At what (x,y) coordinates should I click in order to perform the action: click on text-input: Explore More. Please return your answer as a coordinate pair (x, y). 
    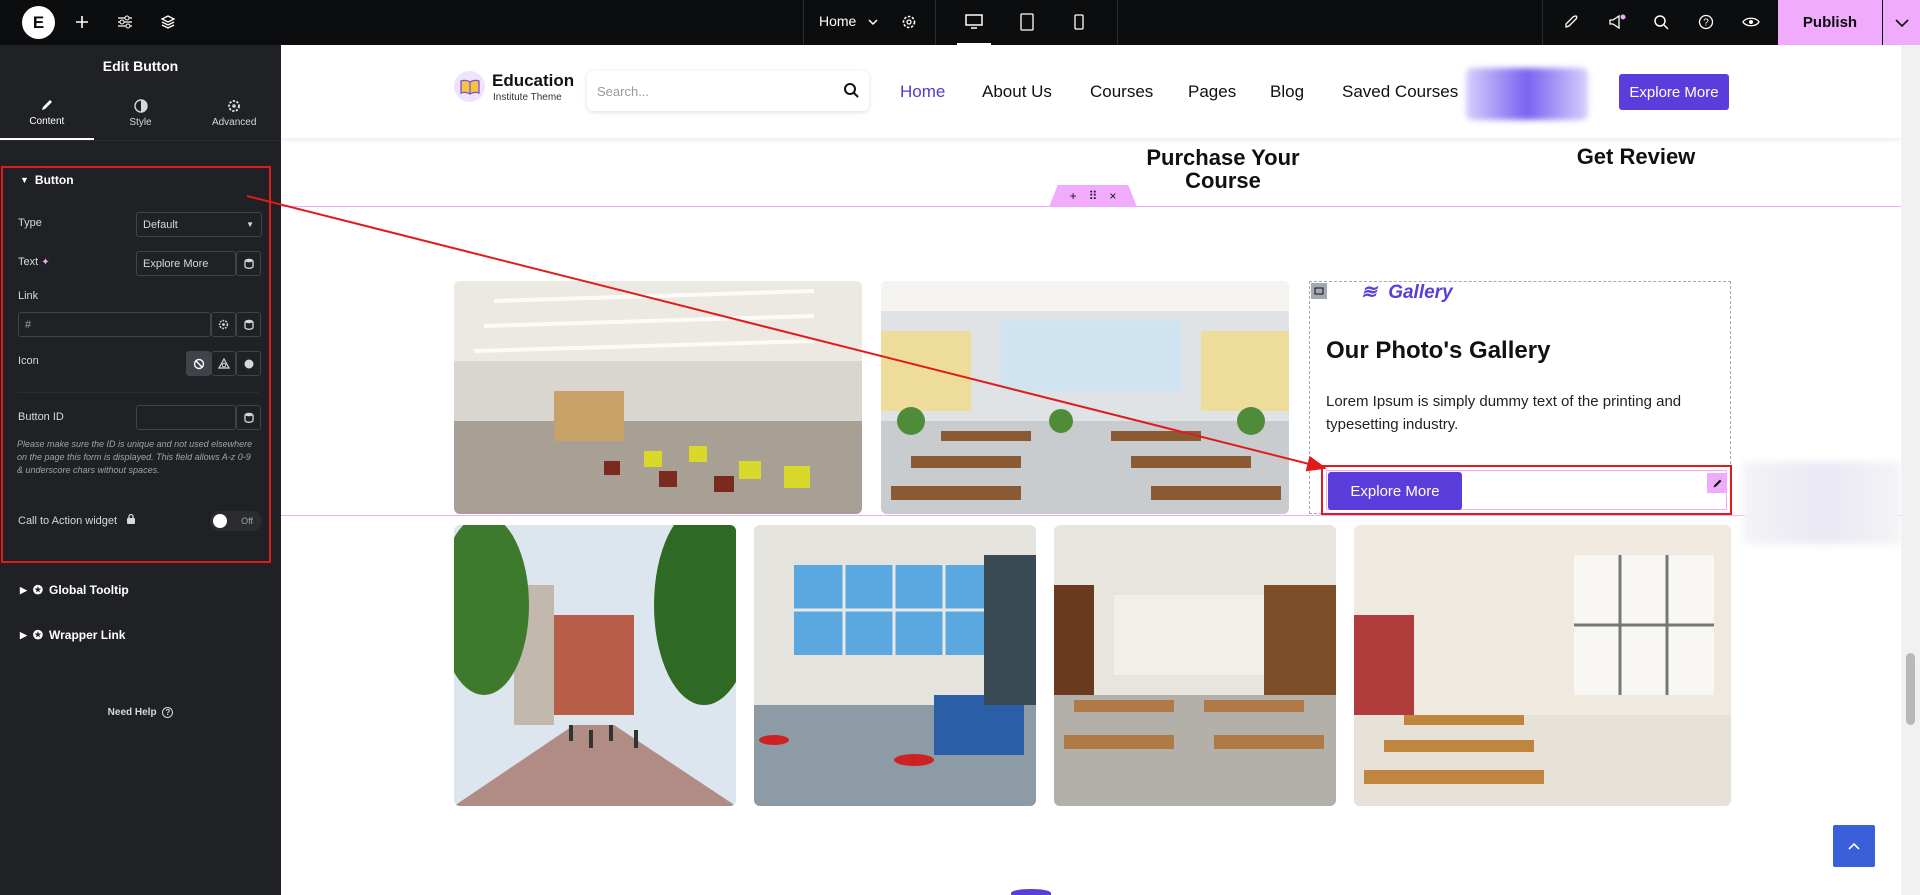
    Looking at the image, I should click on (186, 263).